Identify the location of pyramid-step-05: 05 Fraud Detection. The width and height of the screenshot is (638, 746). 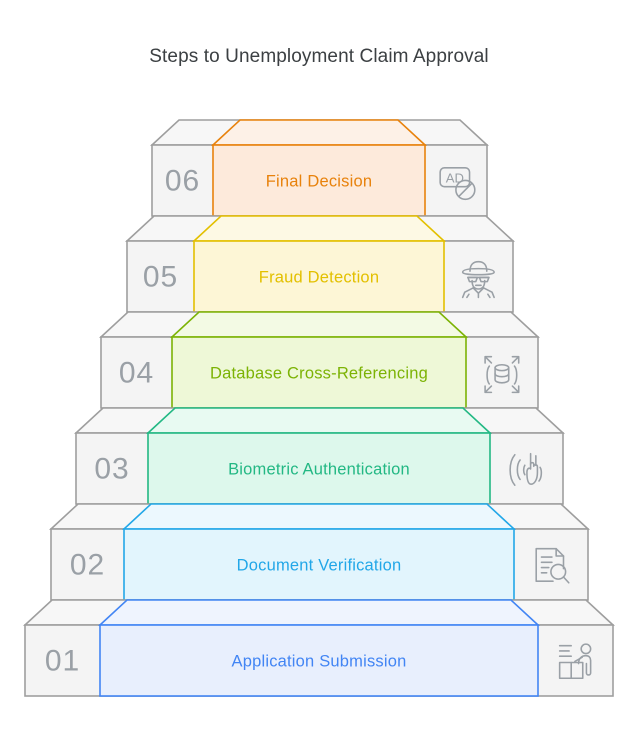
(320, 264).